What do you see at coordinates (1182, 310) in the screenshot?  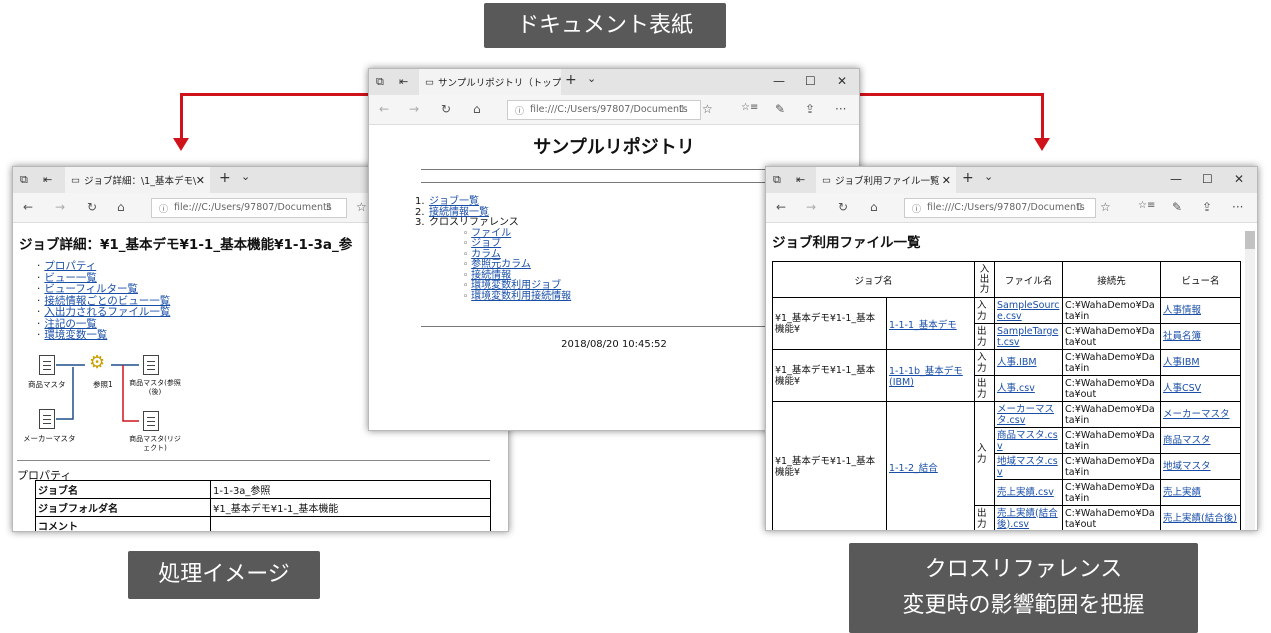 I see `view-link: 人事情報` at bounding box center [1182, 310].